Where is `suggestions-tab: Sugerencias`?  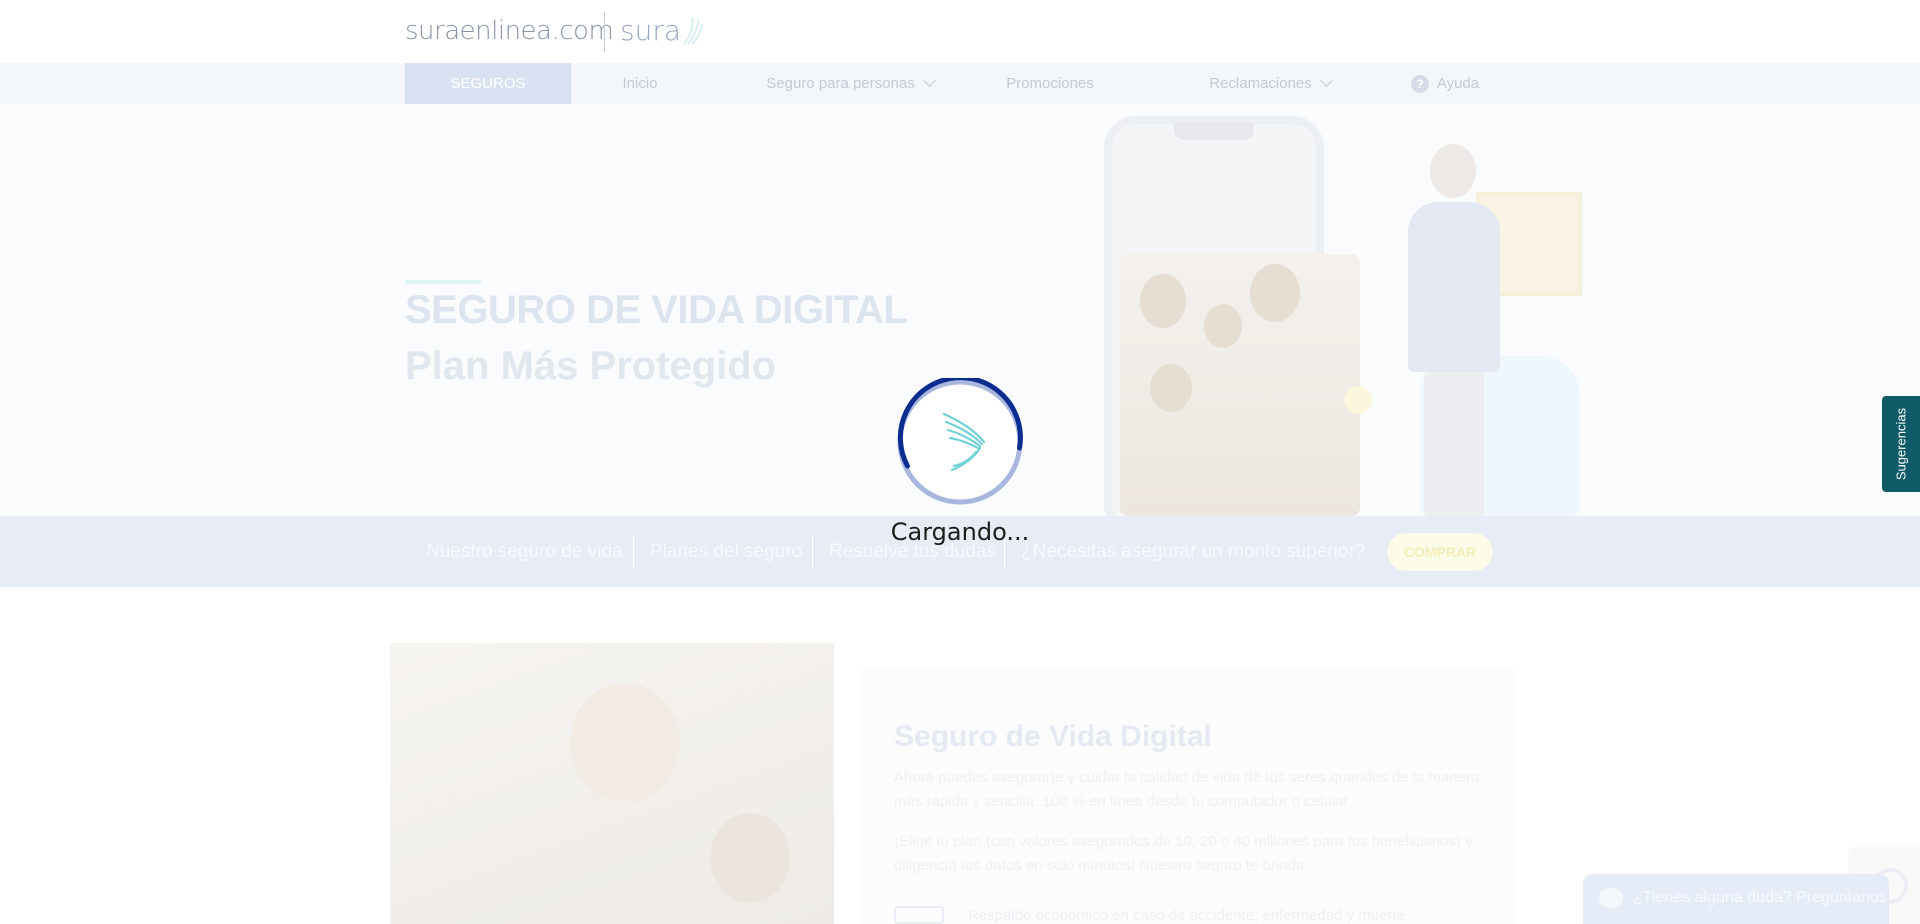 suggestions-tab: Sugerencias is located at coordinates (1901, 444).